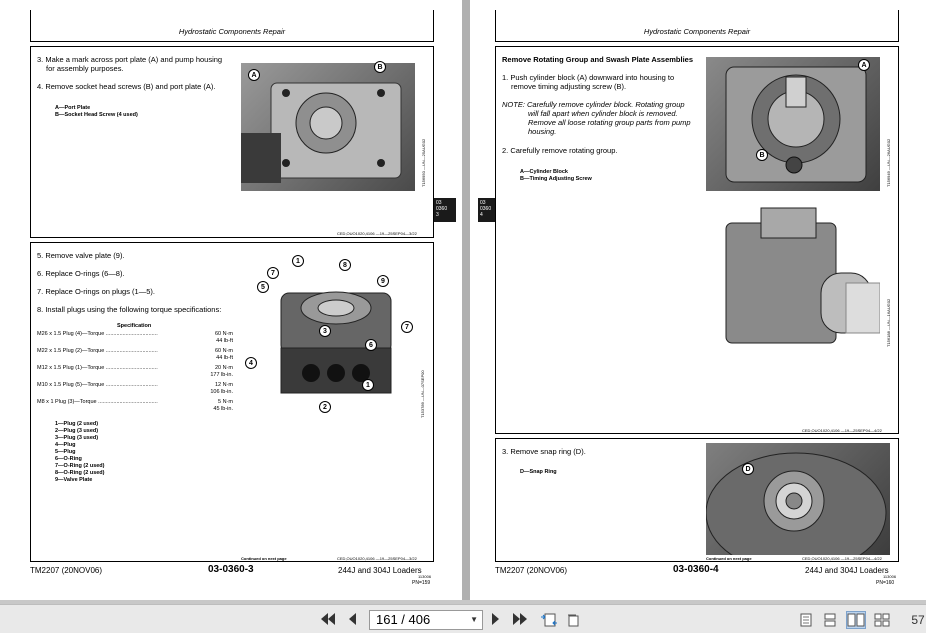  What do you see at coordinates (574, 620) in the screenshot?
I see `rotate-icon` at bounding box center [574, 620].